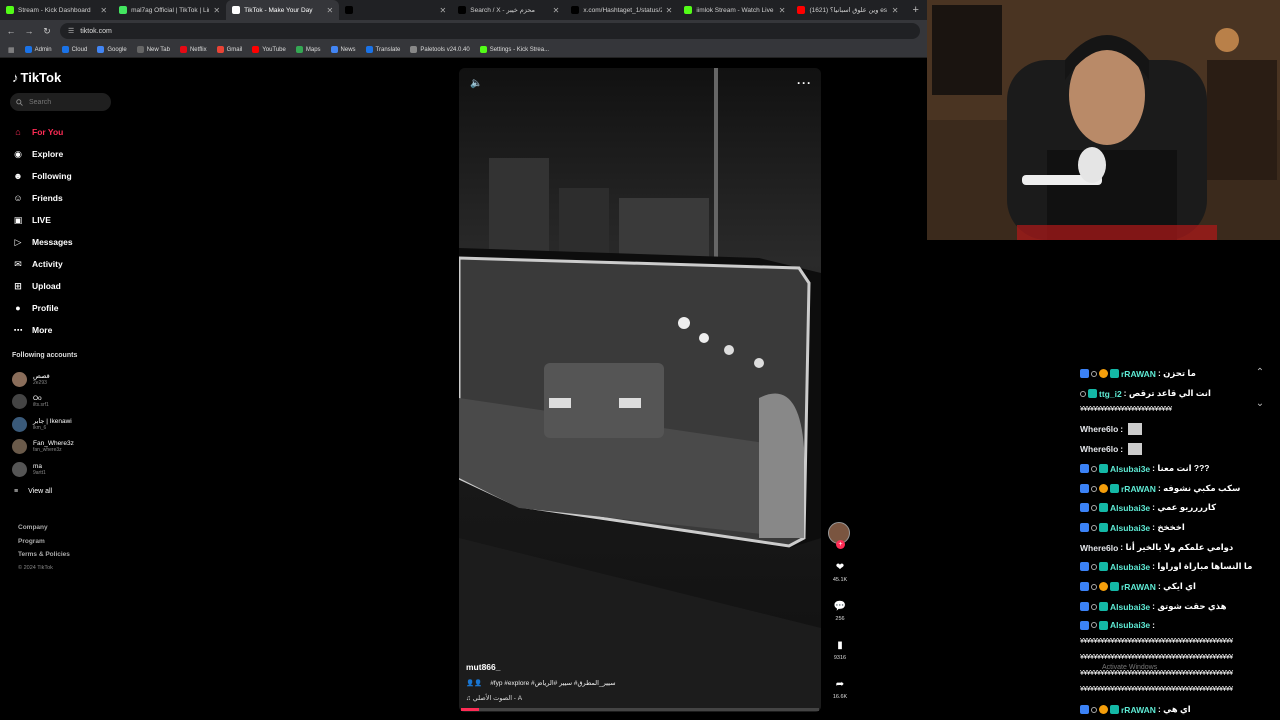 The image size is (1280, 720). I want to click on nav-item-friends: ☺ Friends, so click(72, 198).